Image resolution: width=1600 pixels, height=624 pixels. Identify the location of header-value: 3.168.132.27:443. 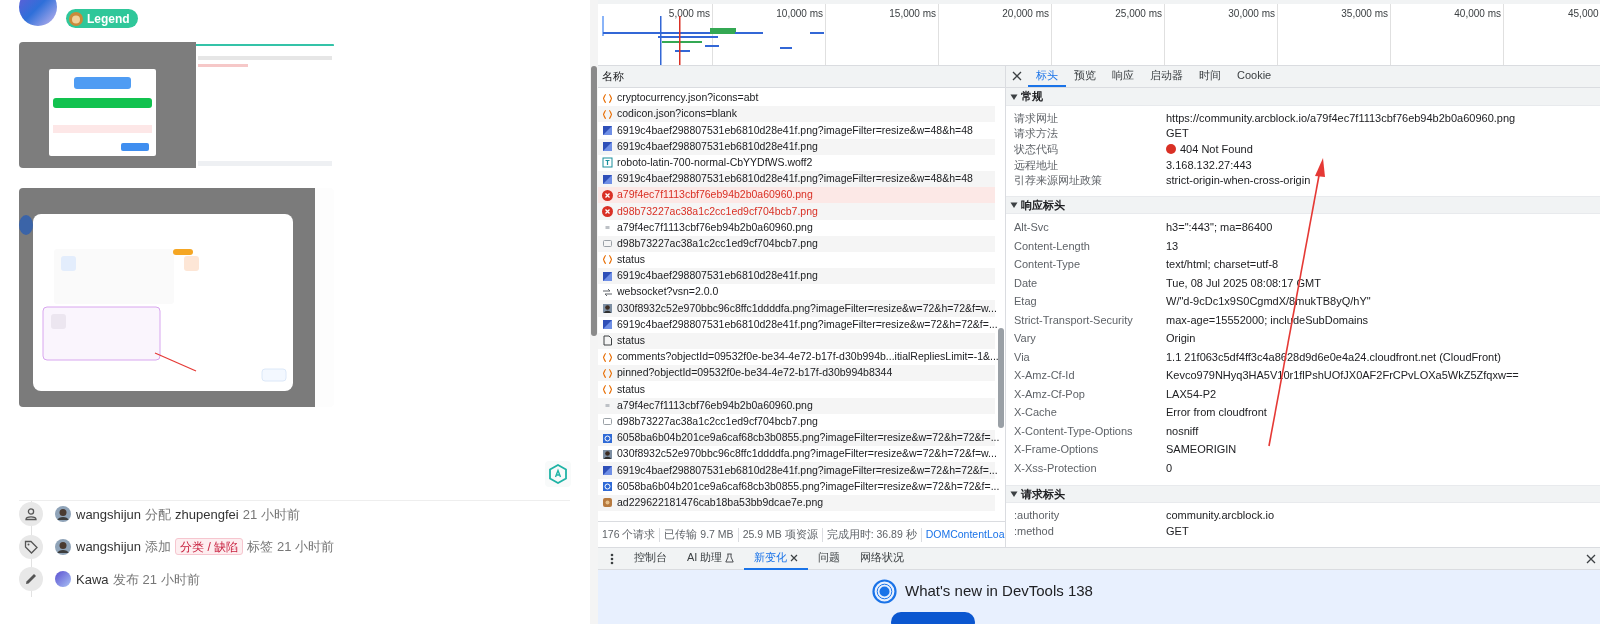
(1209, 165).